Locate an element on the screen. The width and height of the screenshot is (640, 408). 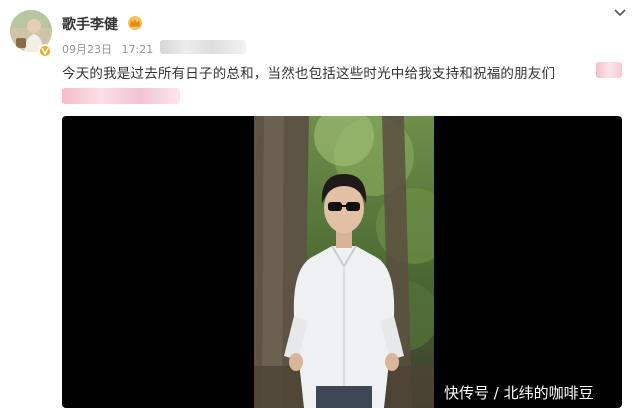
post-meta: 09月23日 17:21 is located at coordinates (110, 49).